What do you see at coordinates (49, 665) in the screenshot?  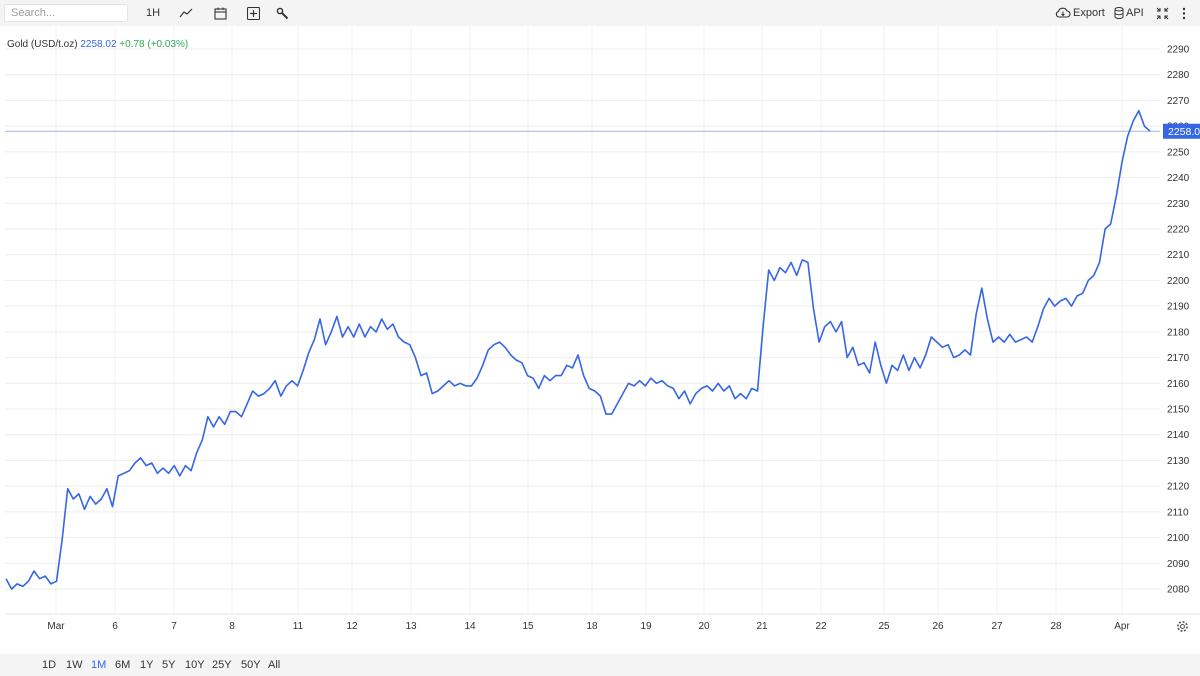 I see `range-1d: 1D` at bounding box center [49, 665].